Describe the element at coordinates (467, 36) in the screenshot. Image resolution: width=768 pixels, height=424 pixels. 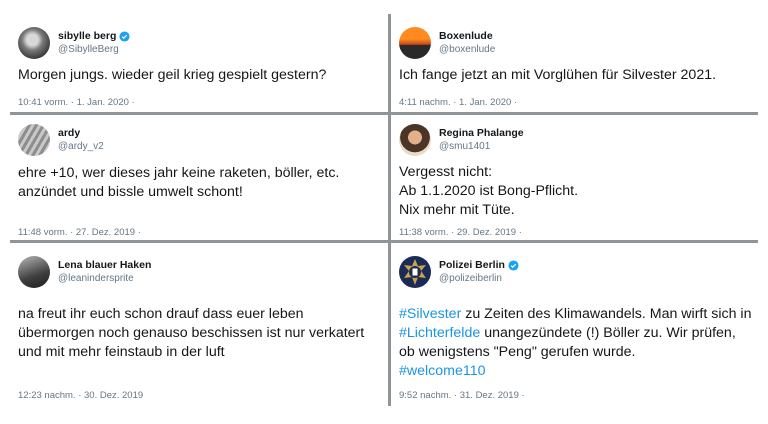
I see `author-name: Boxenlude` at that location.